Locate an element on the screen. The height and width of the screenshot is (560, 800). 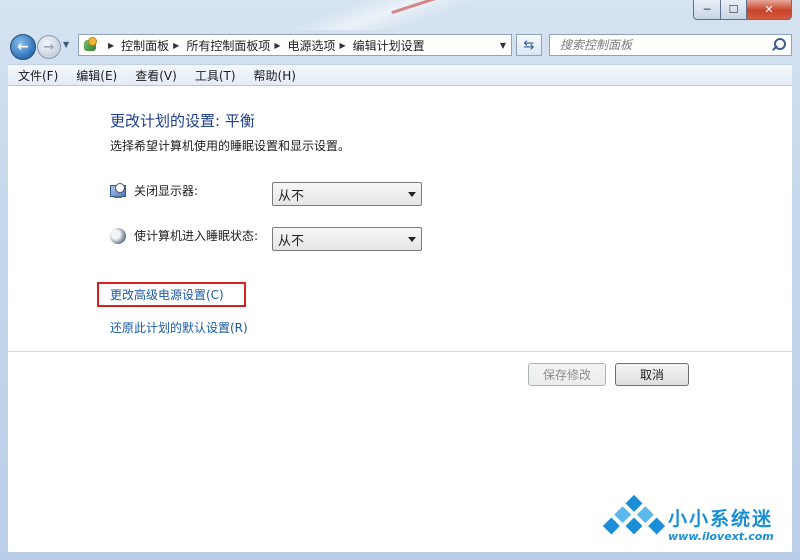
breadcrumb-control-panel: 控制面板 ▶ is located at coordinates (153, 45).